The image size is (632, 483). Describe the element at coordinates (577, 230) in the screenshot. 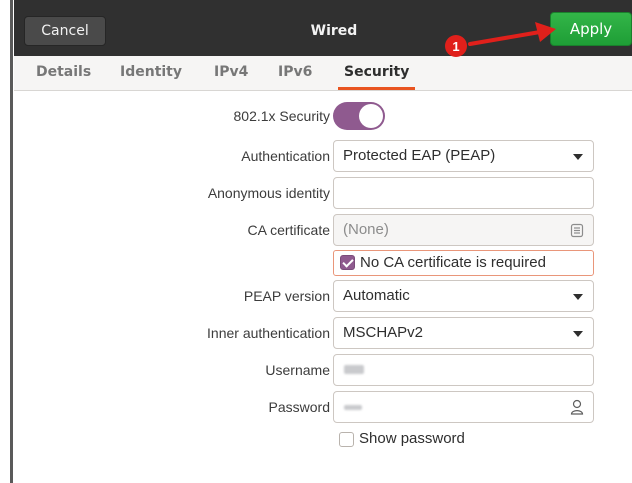

I see `file-chooser-icon` at that location.